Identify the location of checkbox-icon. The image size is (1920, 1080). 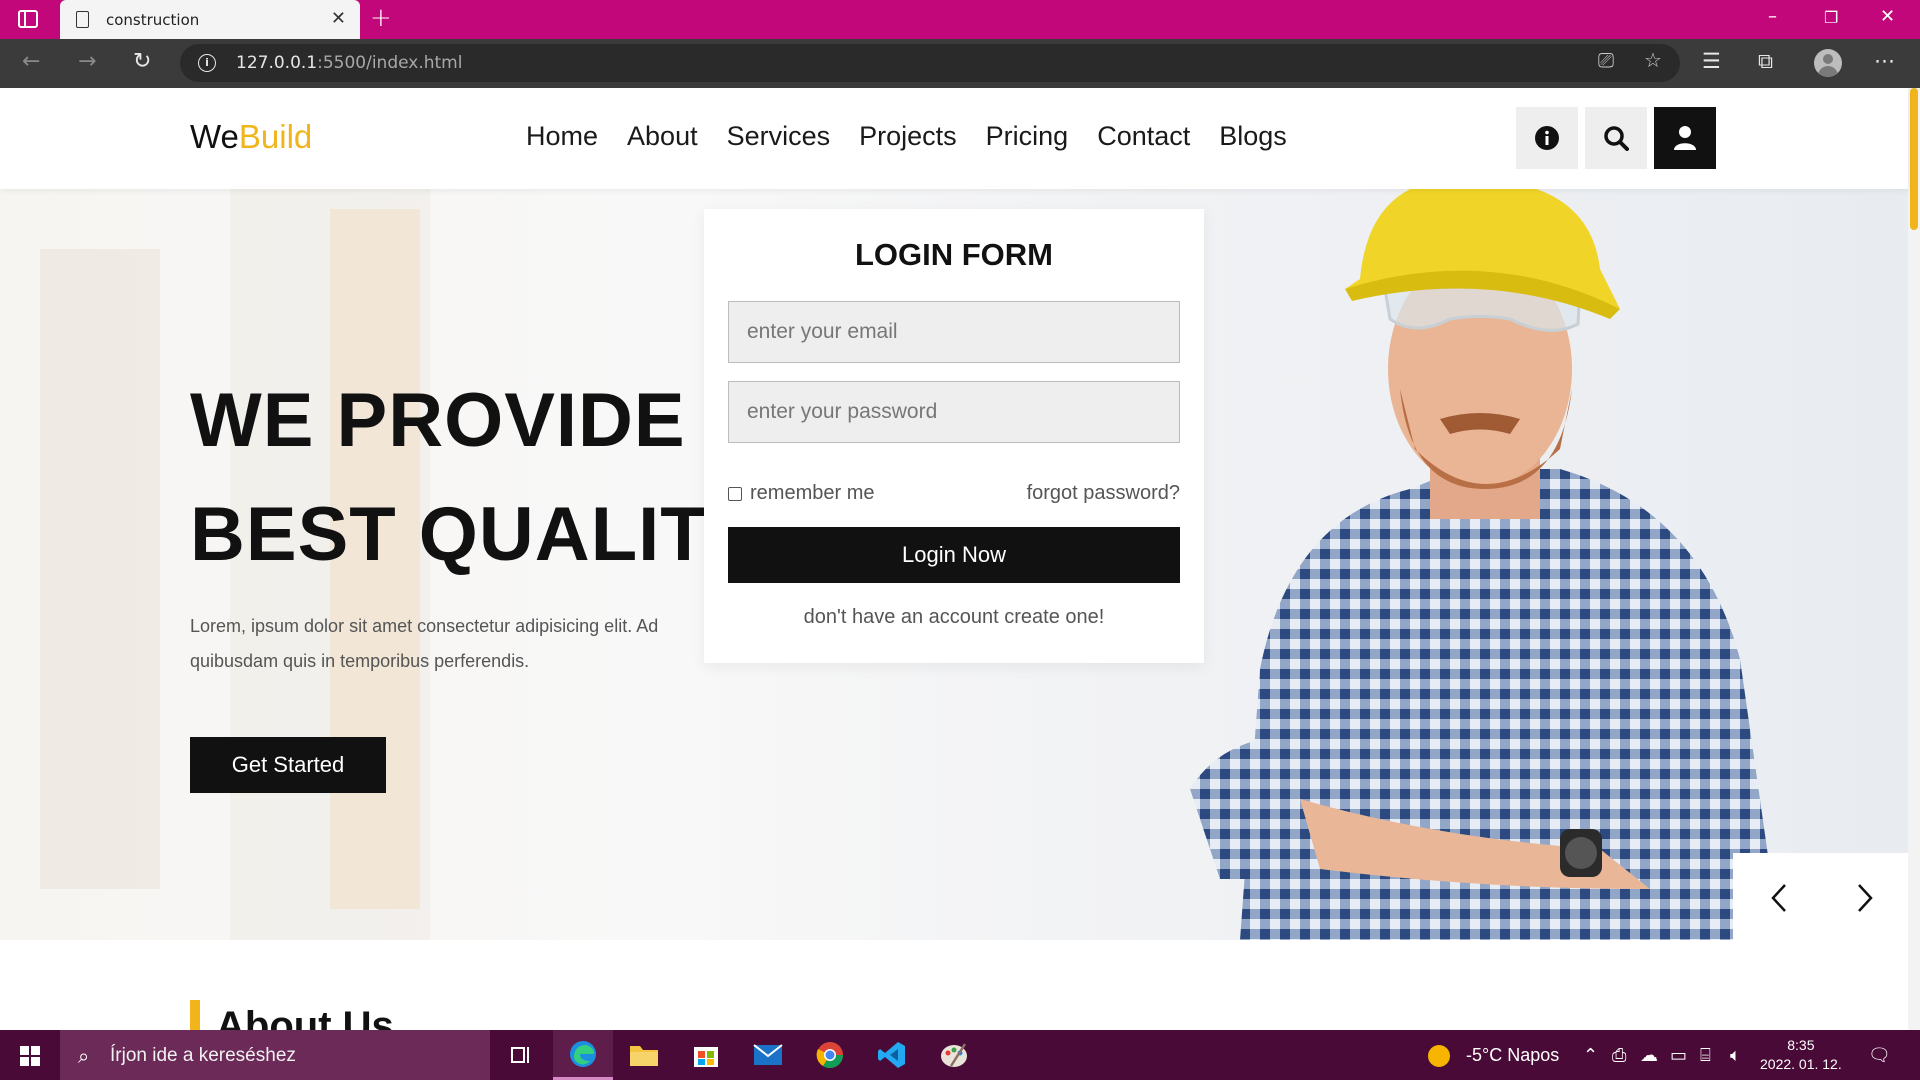
(735, 493).